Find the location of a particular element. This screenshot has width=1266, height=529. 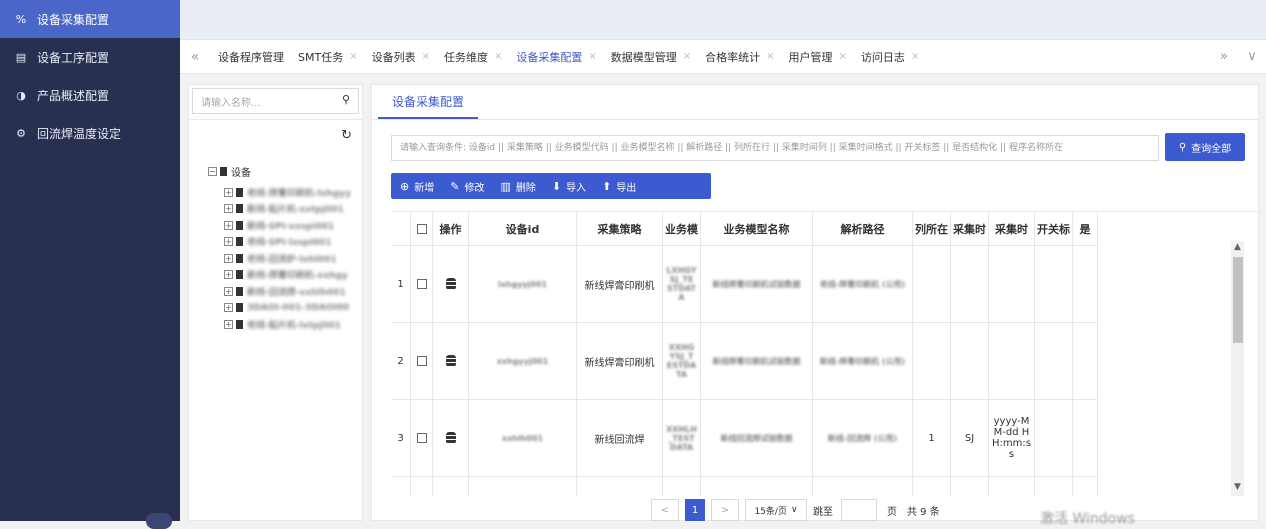

tree-node-label: 新线-回流焊-xxhlh001 is located at coordinates (296, 292).